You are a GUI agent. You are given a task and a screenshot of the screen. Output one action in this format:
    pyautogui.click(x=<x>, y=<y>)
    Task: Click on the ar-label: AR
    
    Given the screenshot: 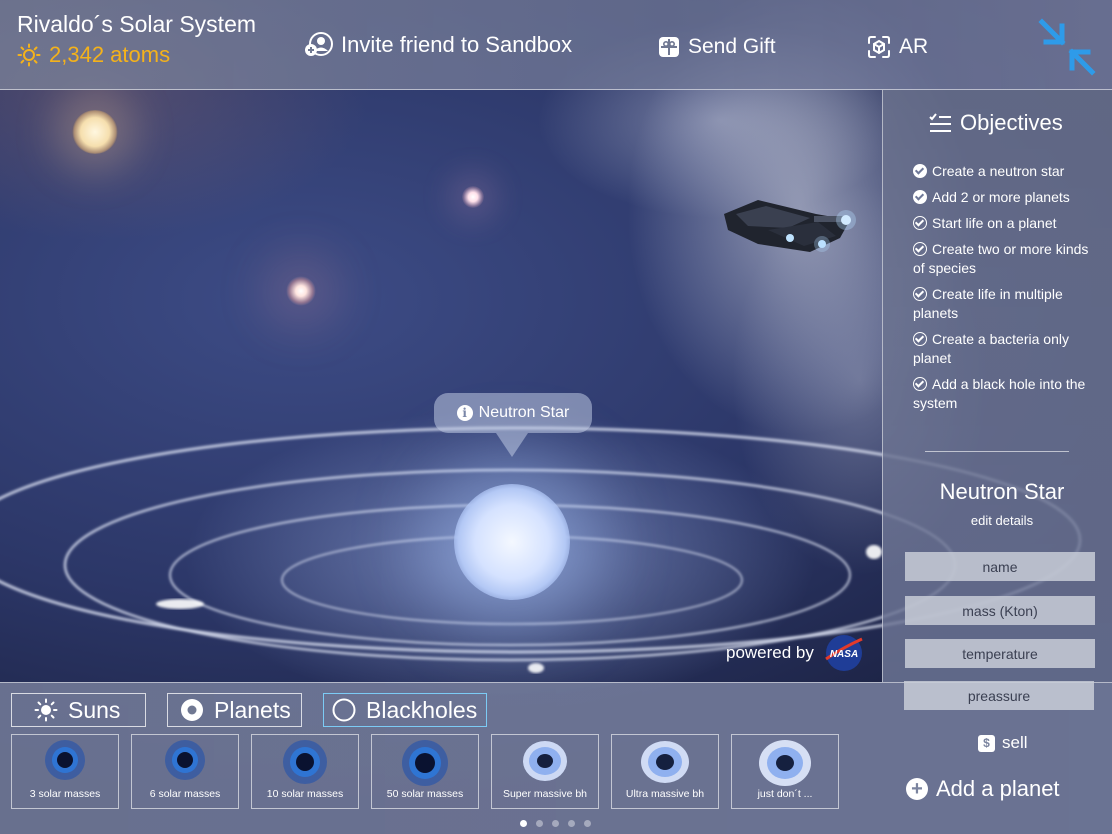 What is the action you would take?
    pyautogui.click(x=914, y=46)
    